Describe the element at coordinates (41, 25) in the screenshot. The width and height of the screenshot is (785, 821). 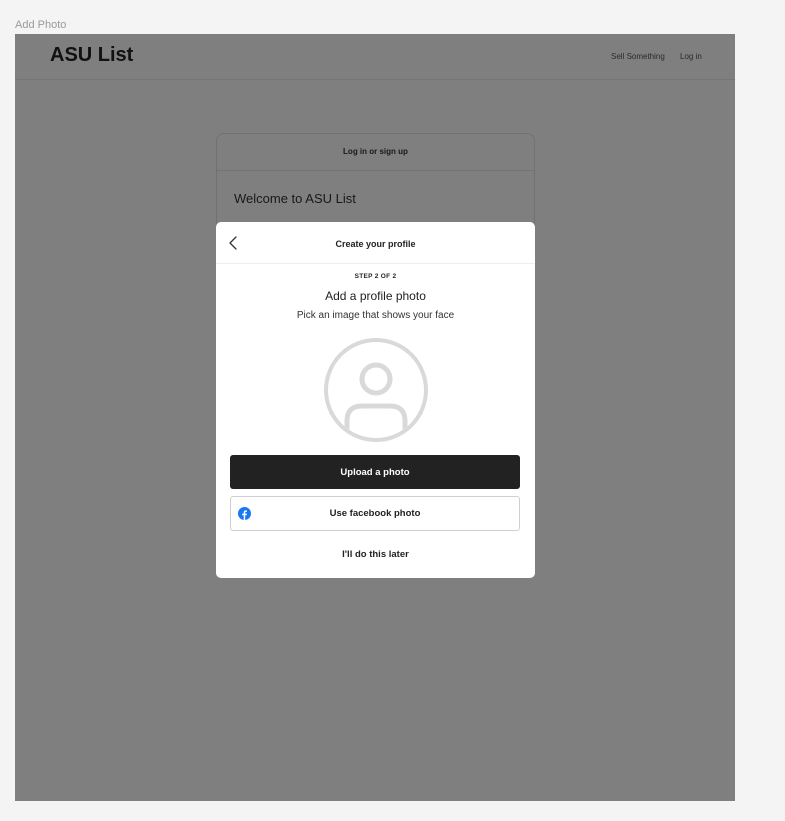
I see `frame-label: Add Photo` at that location.